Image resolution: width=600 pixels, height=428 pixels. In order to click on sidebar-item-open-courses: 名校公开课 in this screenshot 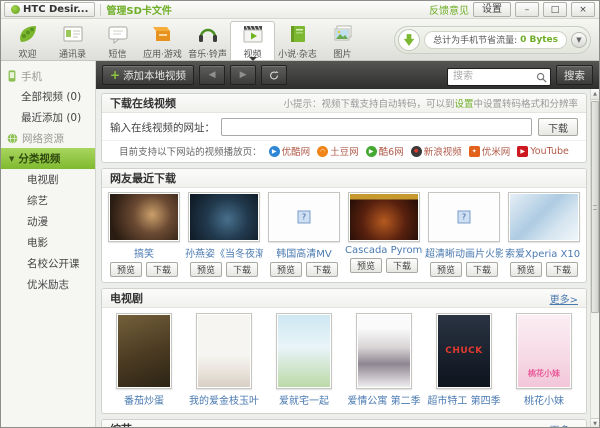, I will do `click(48, 263)`.